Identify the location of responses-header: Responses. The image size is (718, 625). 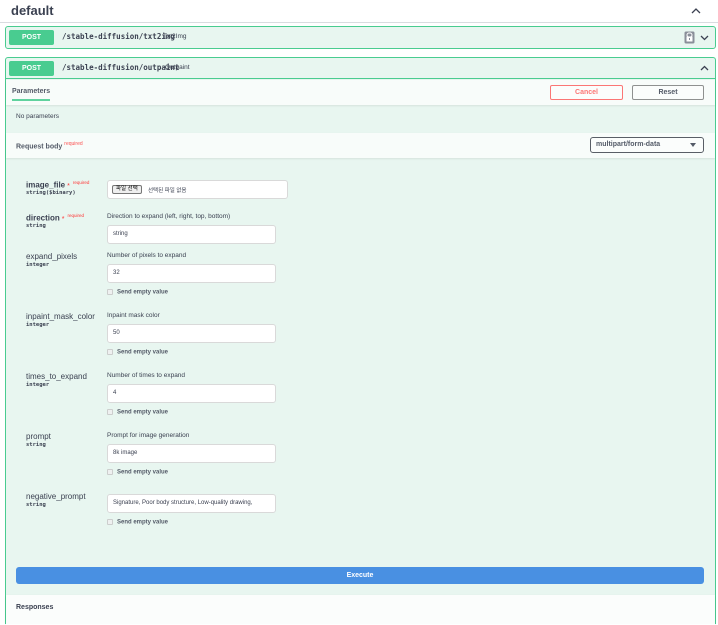
(360, 610).